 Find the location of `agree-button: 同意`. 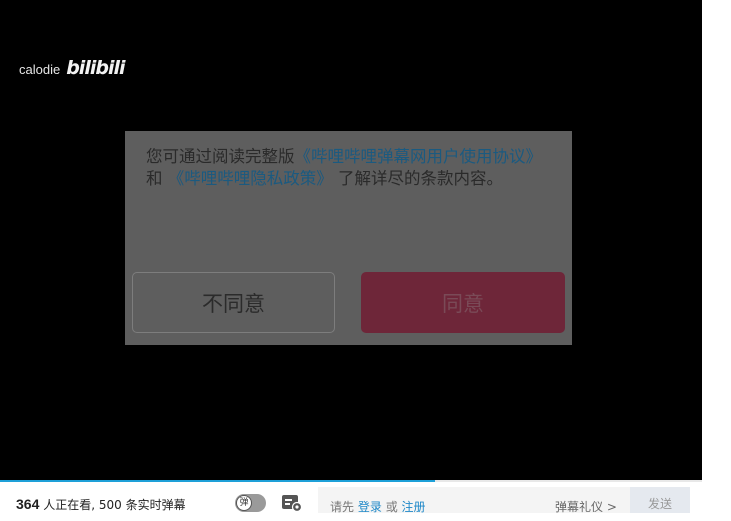

agree-button: 同意 is located at coordinates (463, 302).